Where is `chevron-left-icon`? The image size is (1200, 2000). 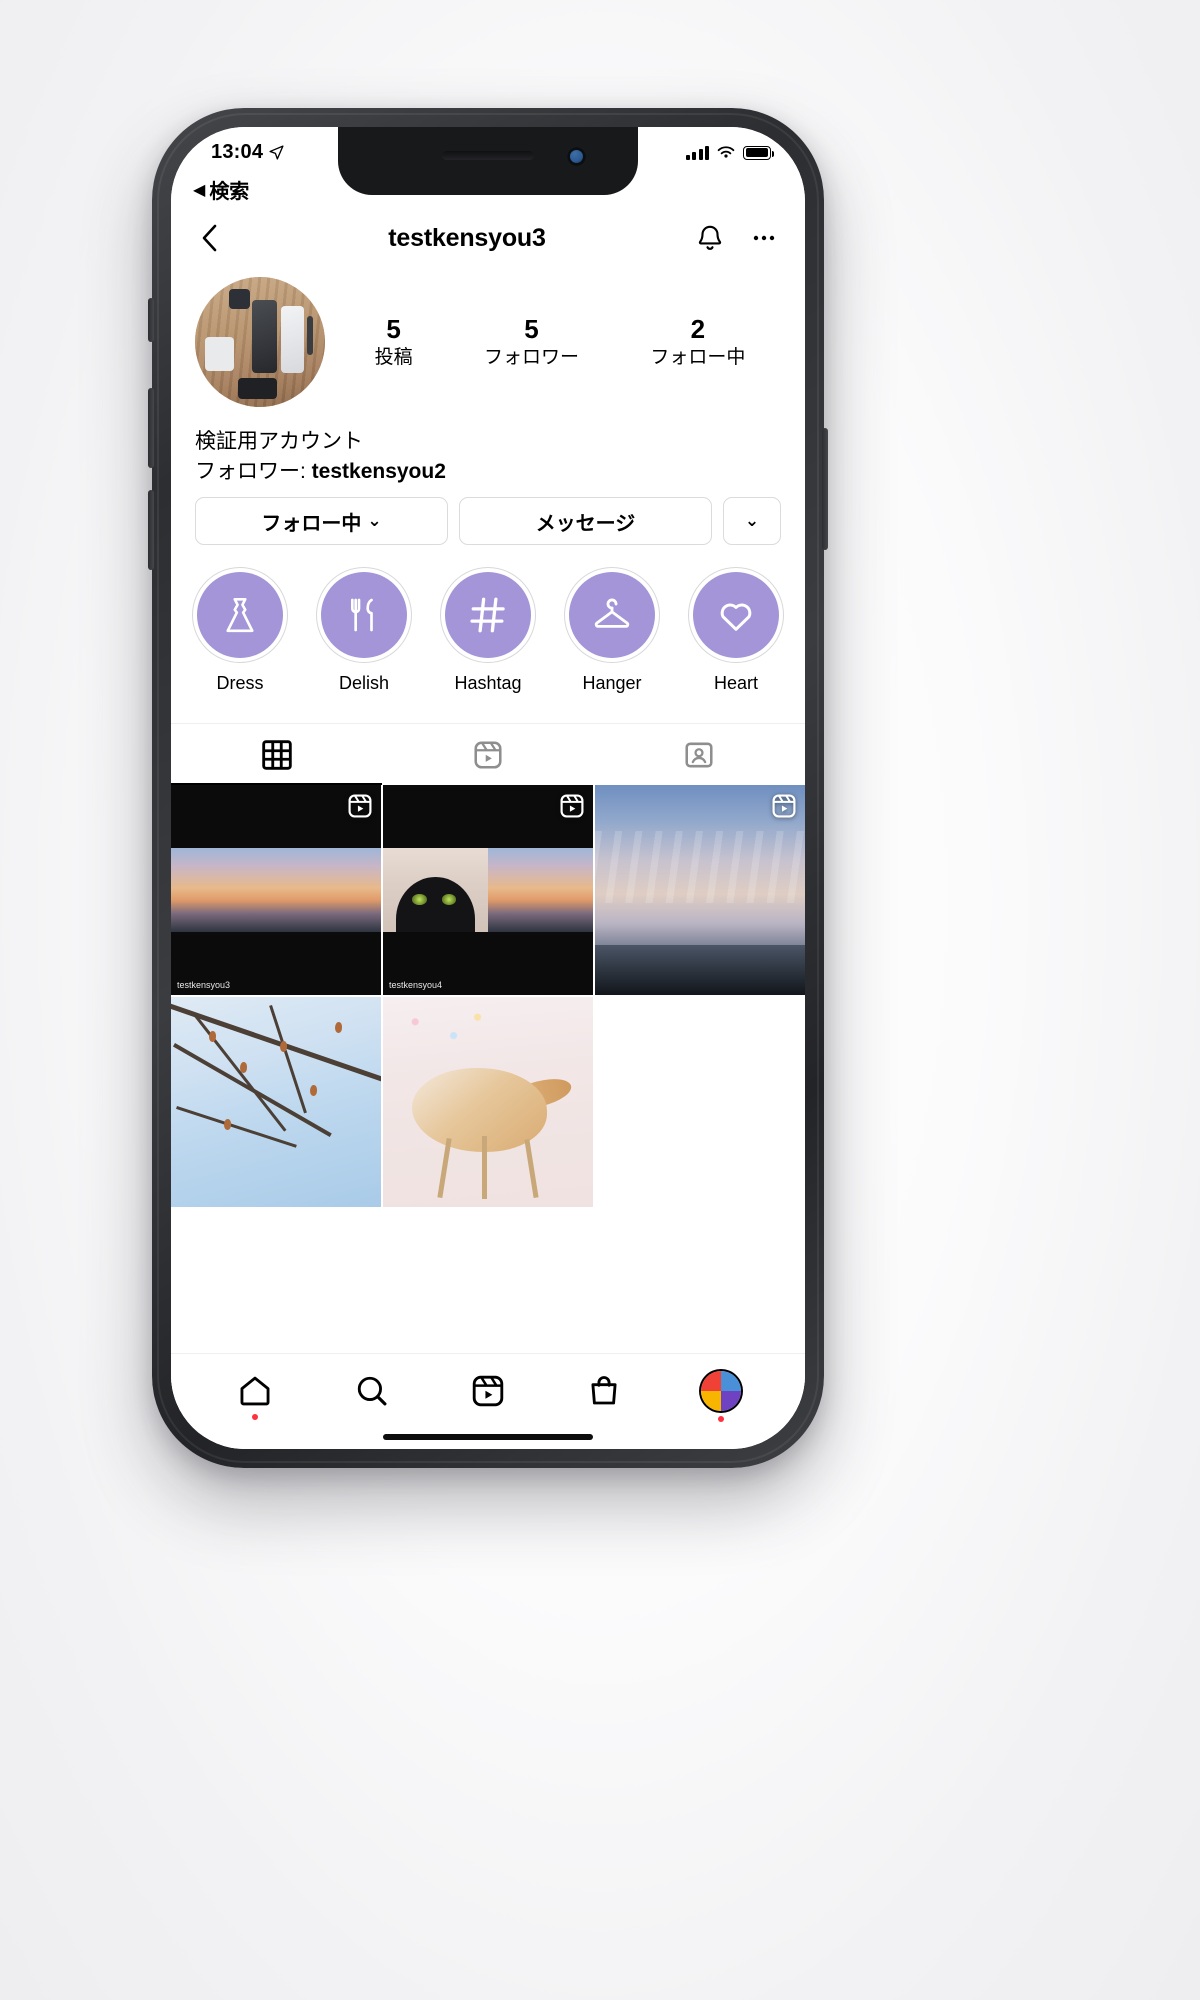
chevron-left-icon is located at coordinates (209, 238).